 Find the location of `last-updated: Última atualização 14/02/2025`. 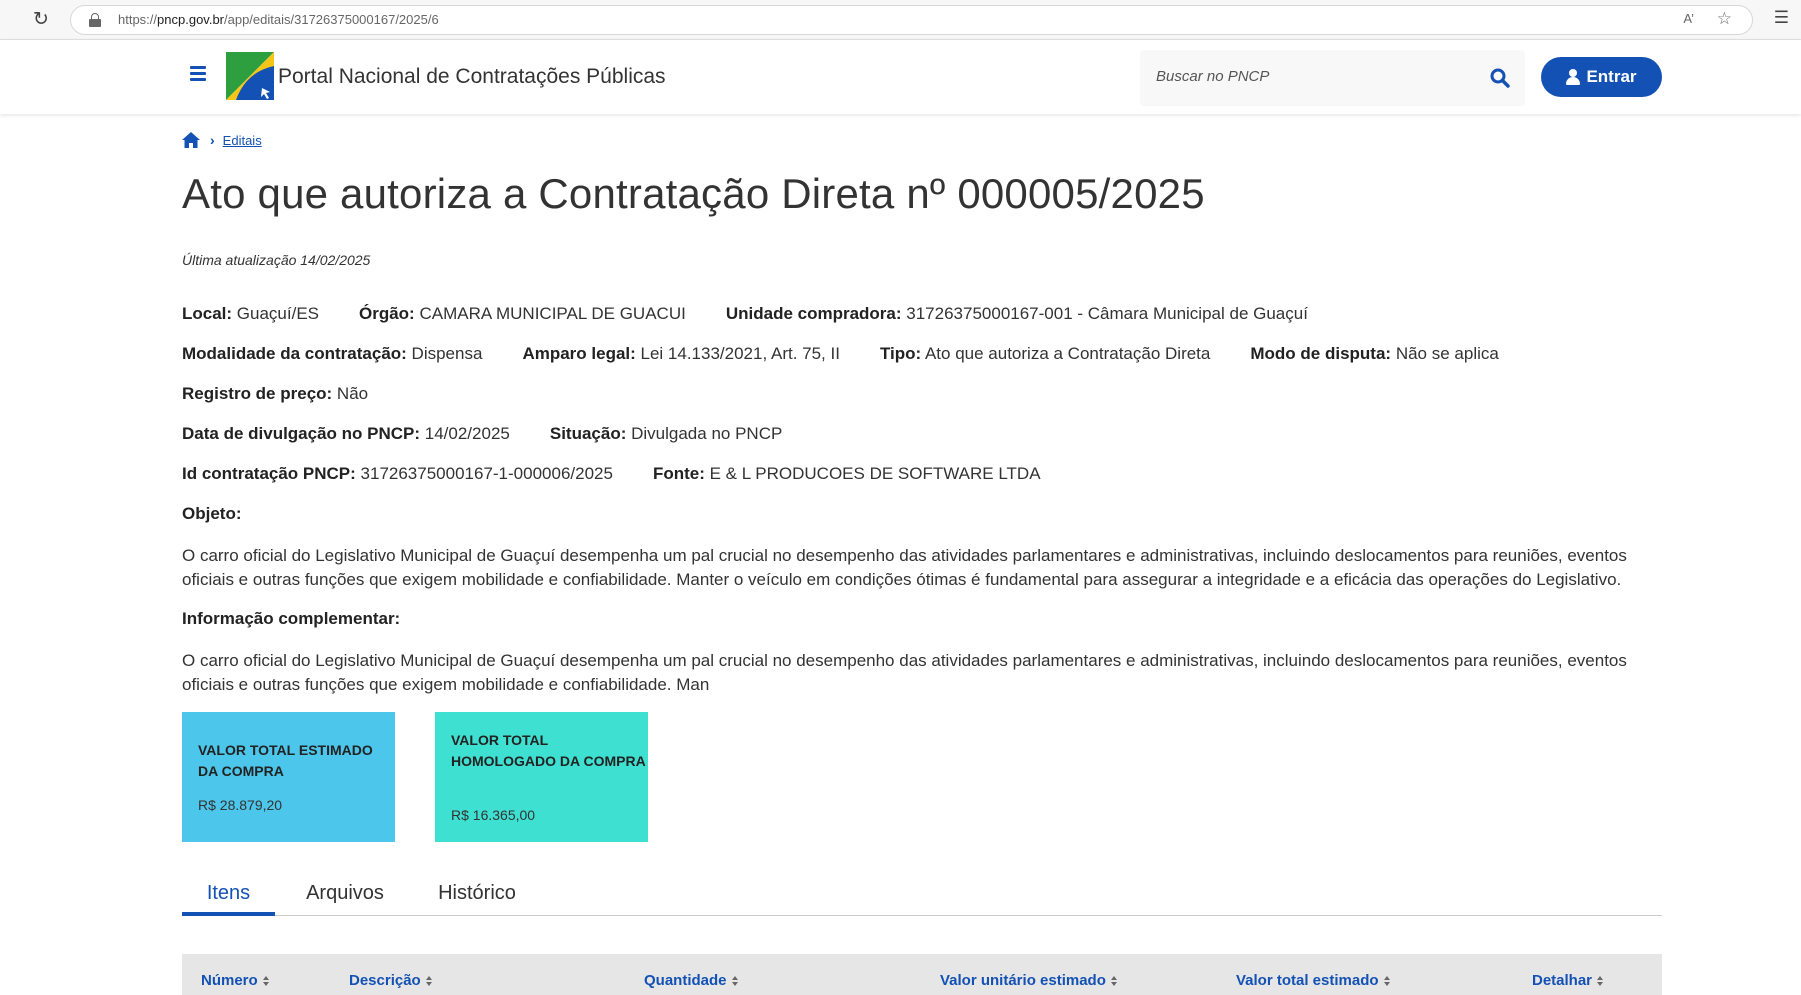

last-updated: Última atualização 14/02/2025 is located at coordinates (276, 260).